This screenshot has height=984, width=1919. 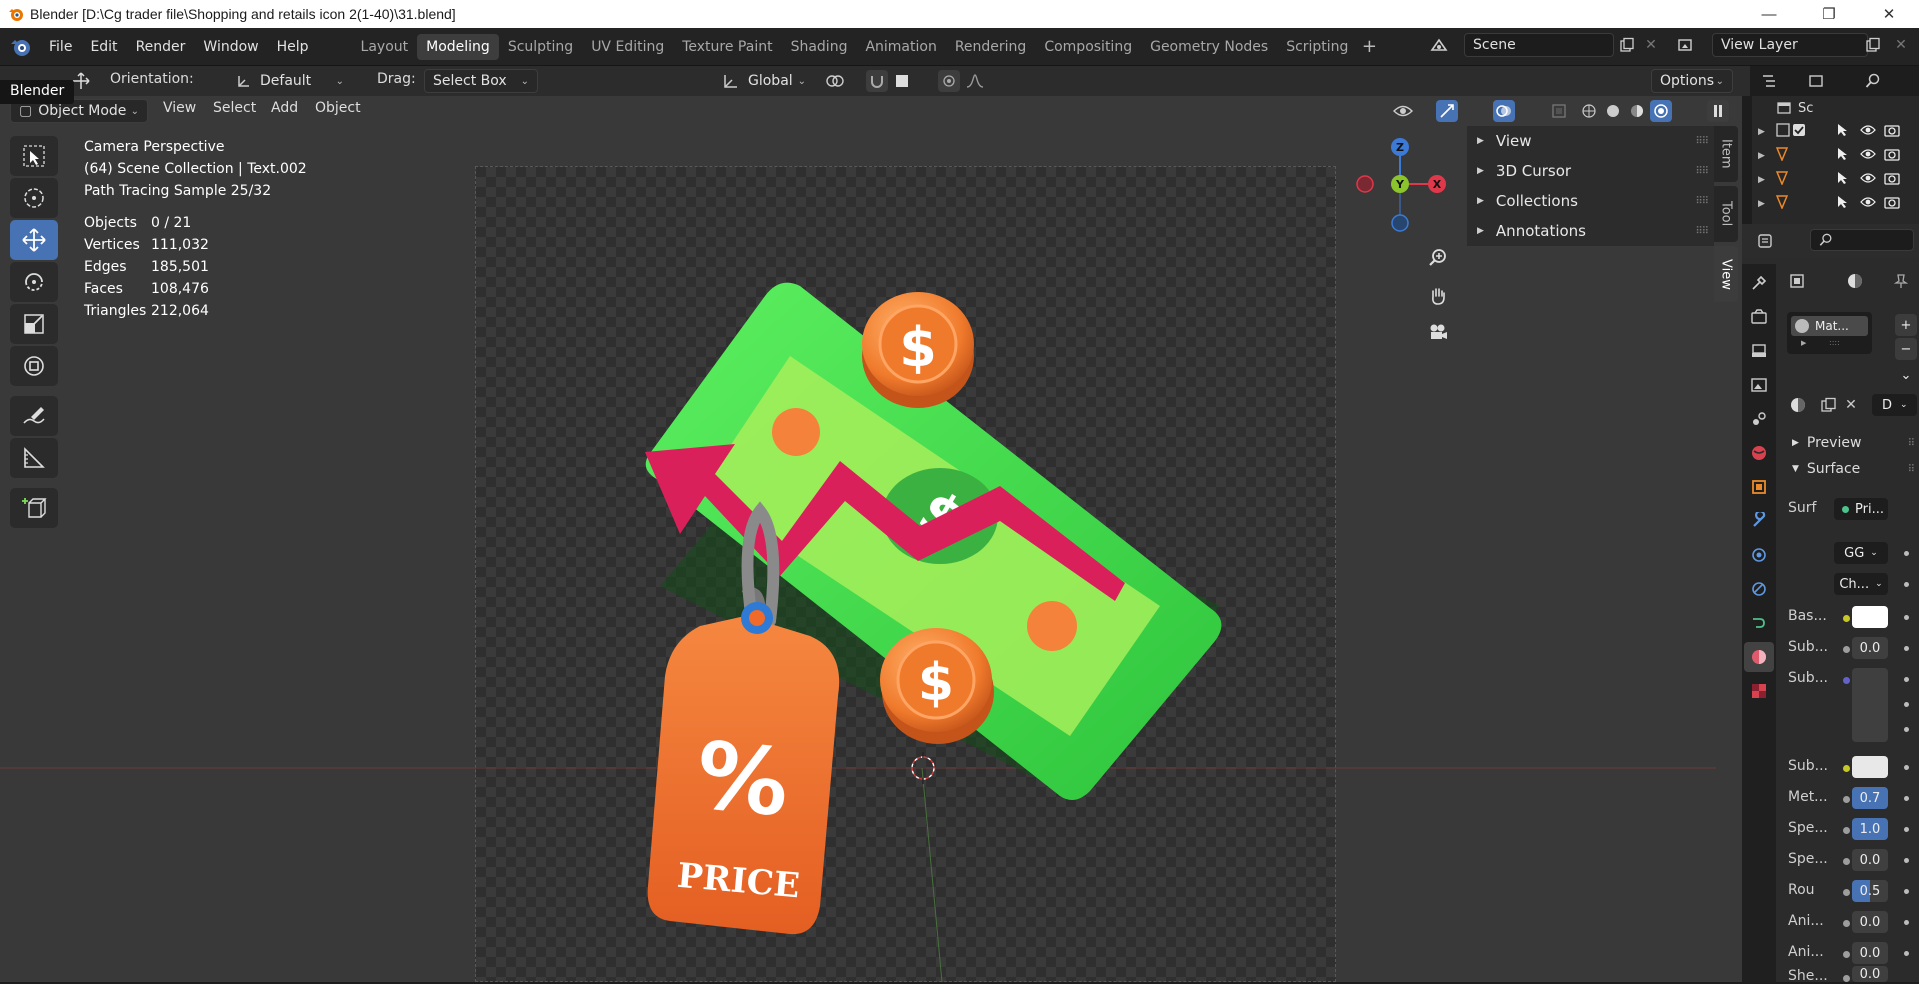 I want to click on gizmo-neg-x-axis, so click(x=1365, y=184).